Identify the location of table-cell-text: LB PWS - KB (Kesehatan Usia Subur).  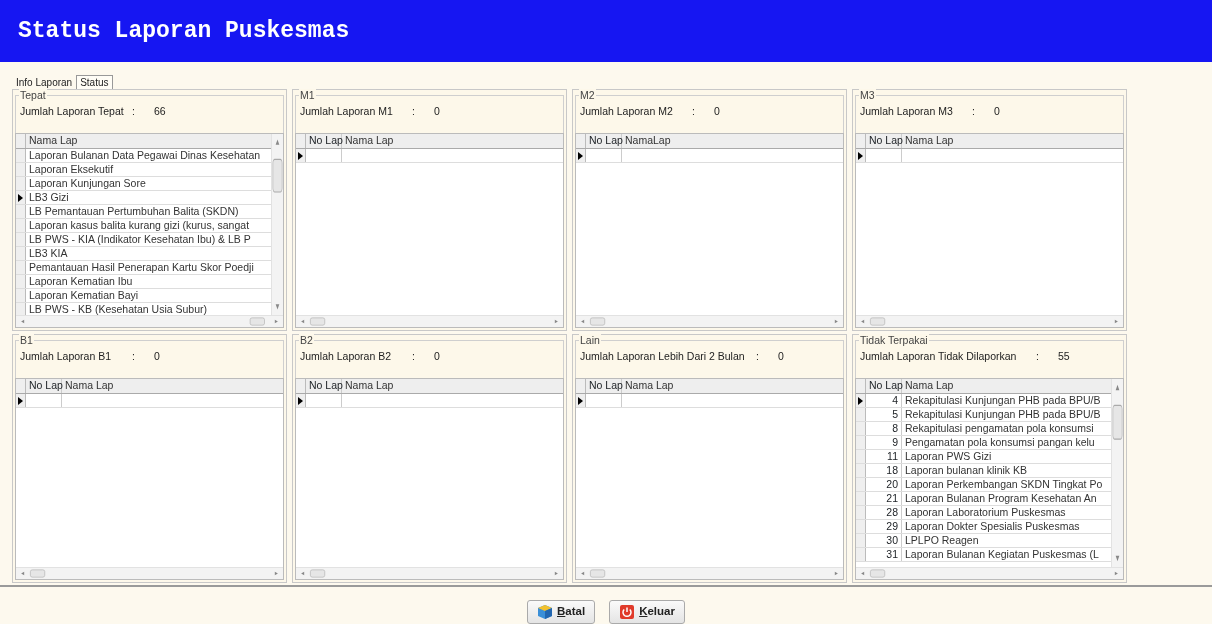
(118, 309).